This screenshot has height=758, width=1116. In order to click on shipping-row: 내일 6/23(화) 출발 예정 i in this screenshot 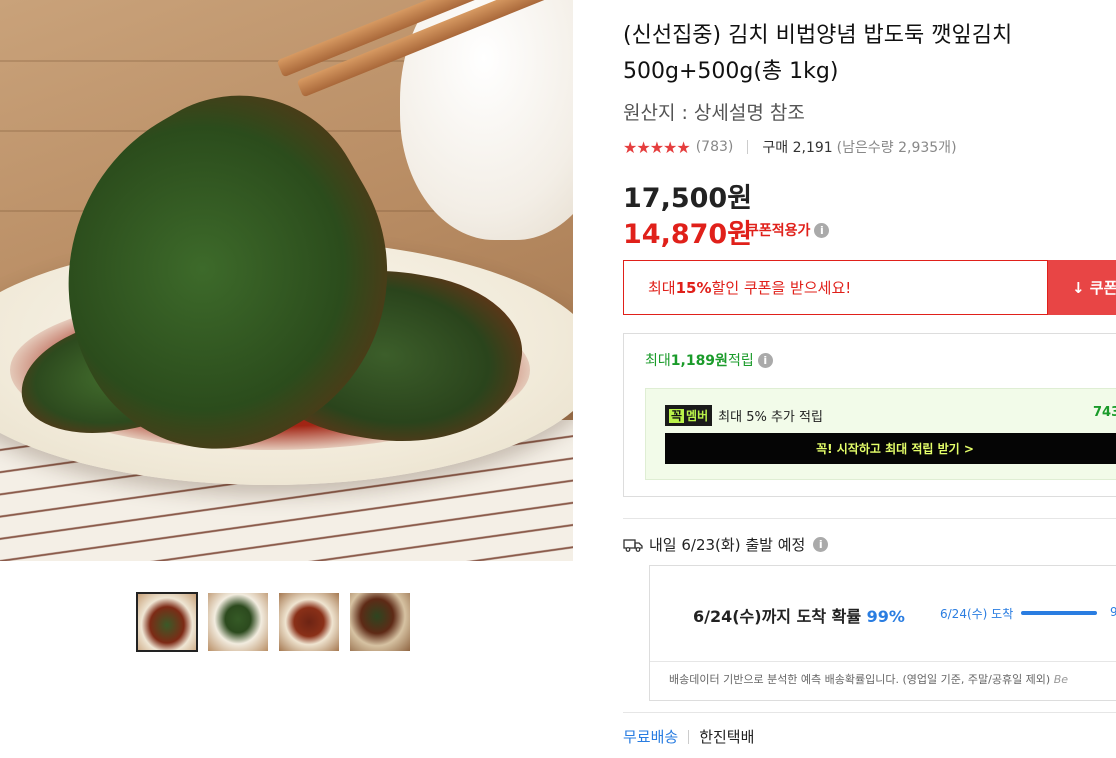, I will do `click(726, 544)`.